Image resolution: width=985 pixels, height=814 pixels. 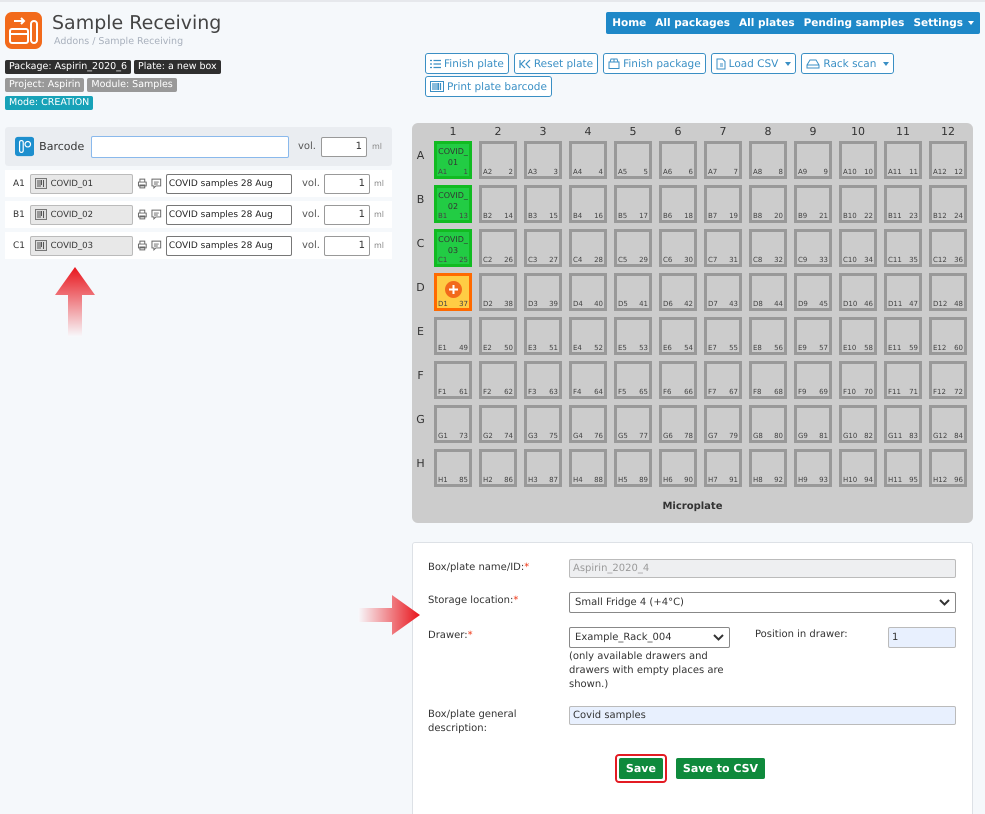 I want to click on info-badge: Package: Aspirin_2020_6, so click(x=68, y=67).